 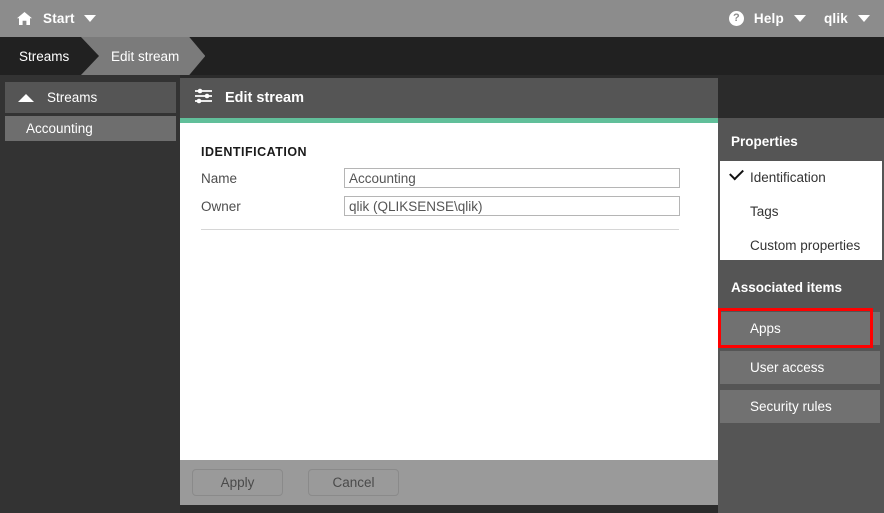 I want to click on home-icon, so click(x=24, y=18).